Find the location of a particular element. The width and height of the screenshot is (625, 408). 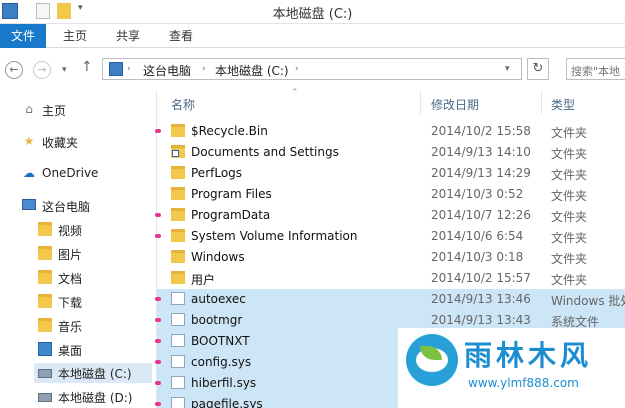

file-date-modified: 2014/10/2 15:58 is located at coordinates (481, 131).